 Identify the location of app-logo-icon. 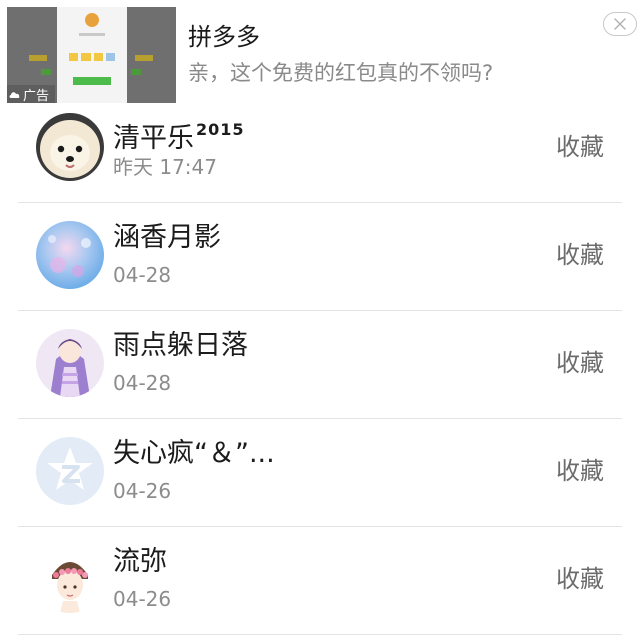
(92, 20).